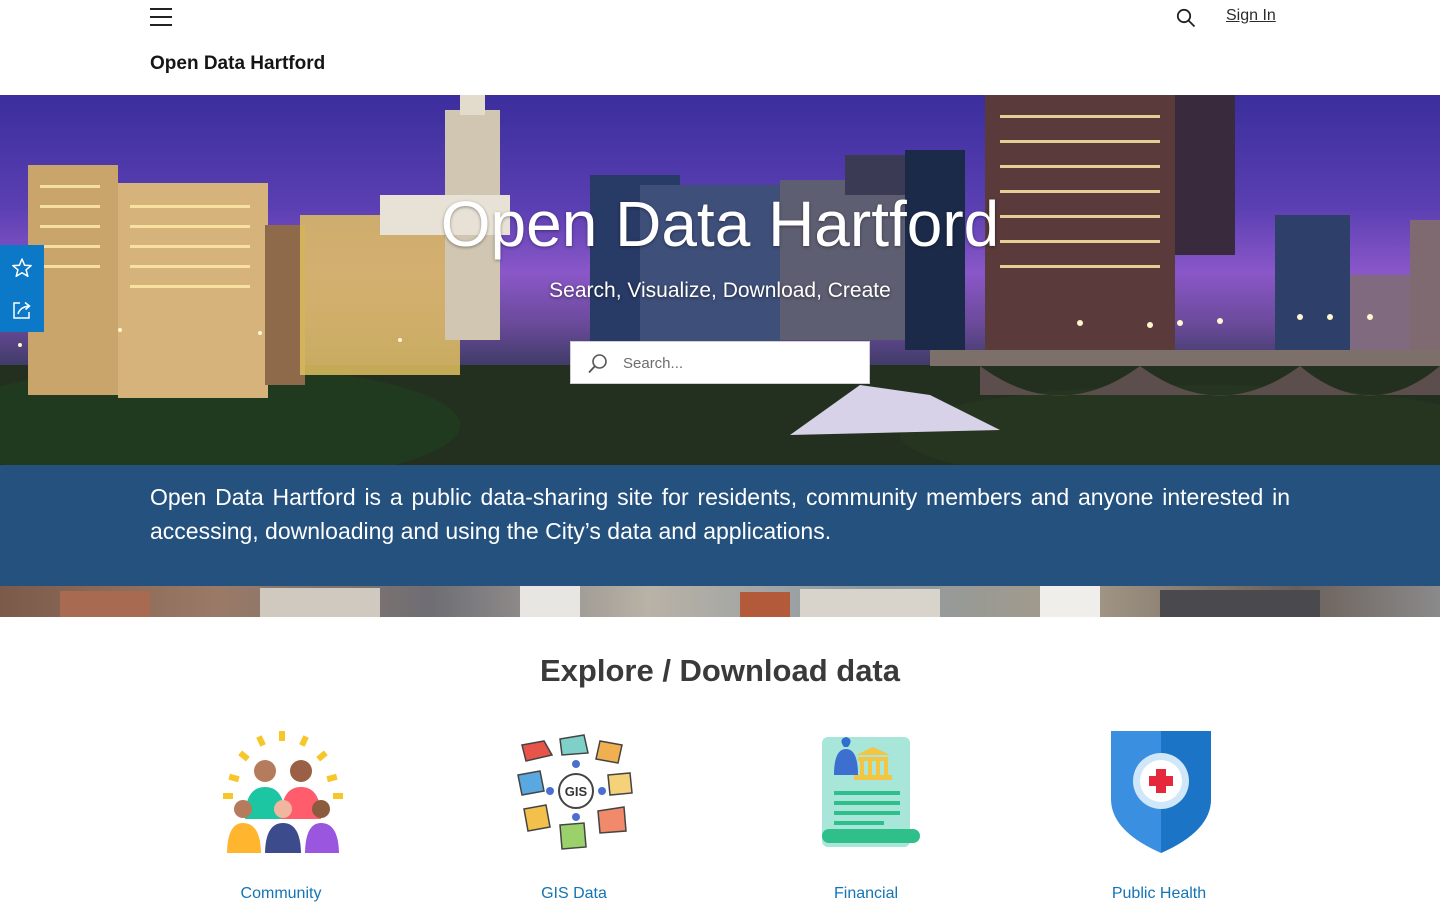 The width and height of the screenshot is (1440, 903). I want to click on category-financial: Financial, so click(866, 814).